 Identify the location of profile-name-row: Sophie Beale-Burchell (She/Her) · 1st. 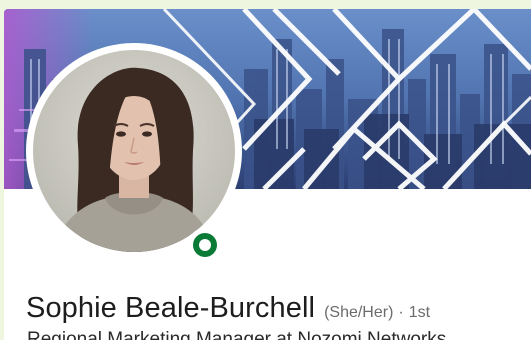
(228, 308).